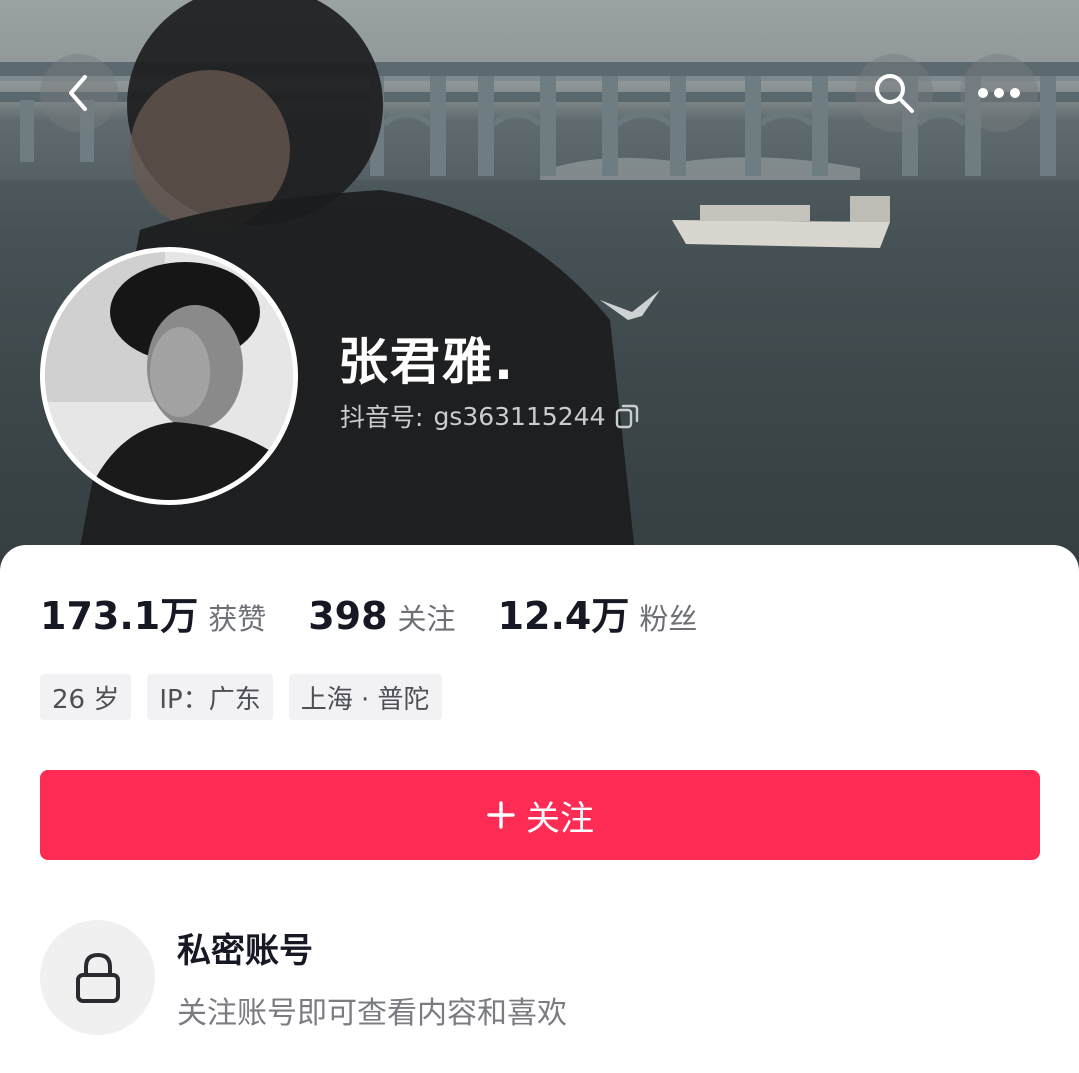 The height and width of the screenshot is (1073, 1079). Describe the element at coordinates (382, 417) in the screenshot. I see `douyin-id-label: 抖音号:` at that location.